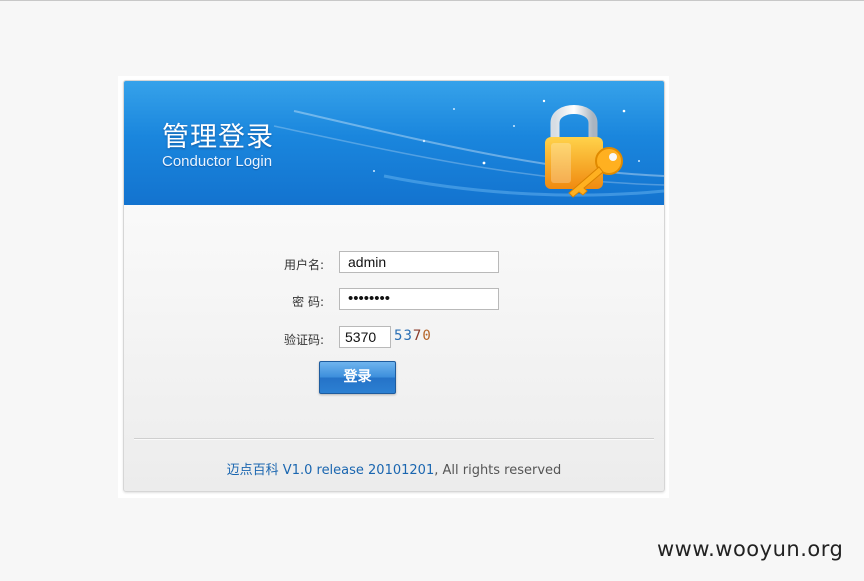  What do you see at coordinates (417, 336) in the screenshot?
I see `captcha-char: 7` at bounding box center [417, 336].